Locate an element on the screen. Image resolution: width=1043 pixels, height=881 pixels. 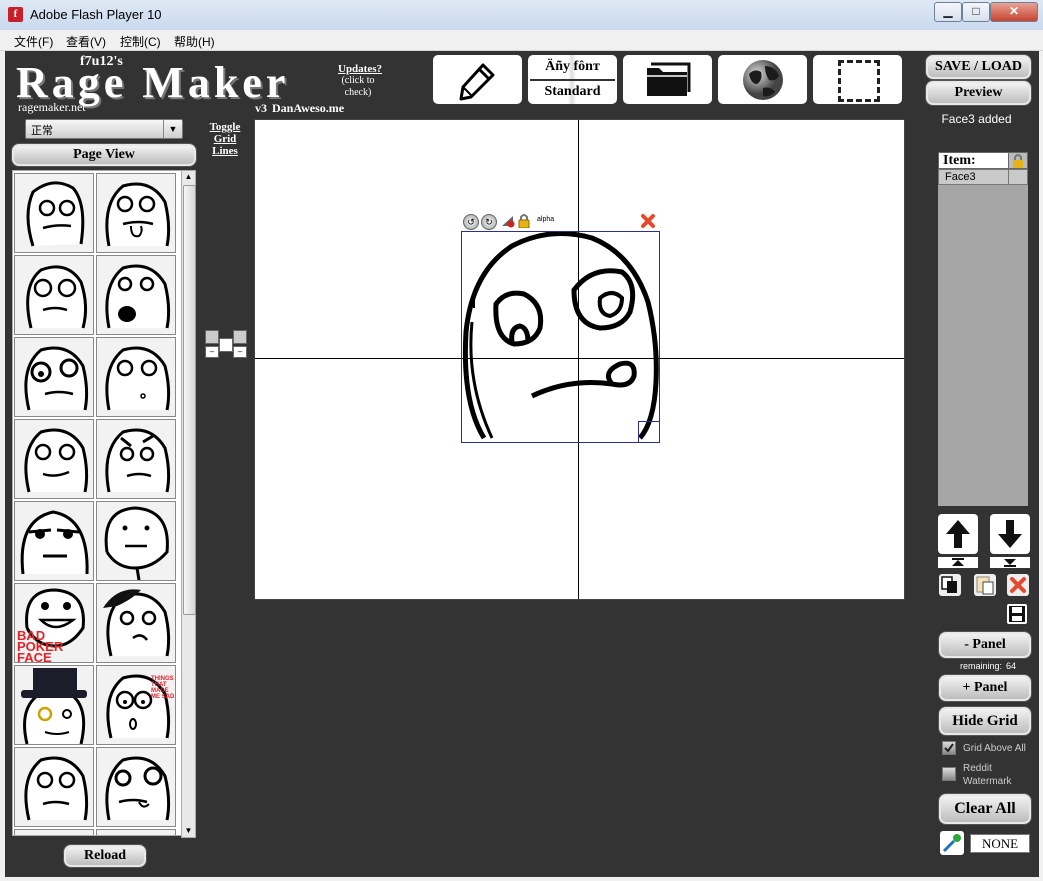
menu-help: 帮助(H) is located at coordinates (194, 41).